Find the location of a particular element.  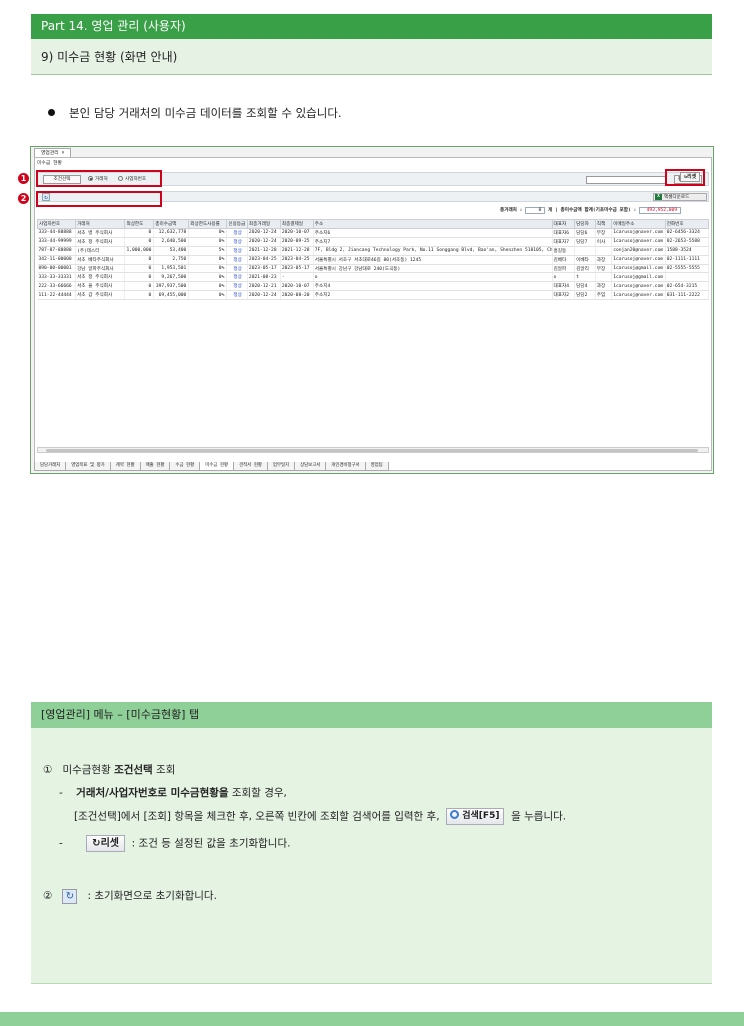

bottom-tab: 업무일지 is located at coordinates (281, 466).